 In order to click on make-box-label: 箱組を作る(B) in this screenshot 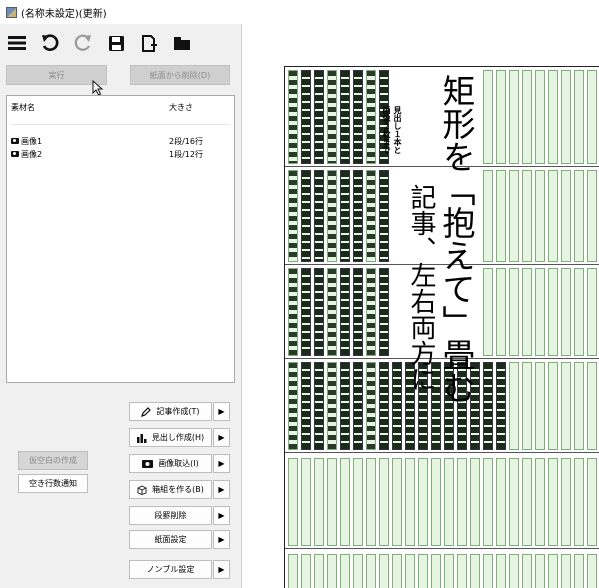, I will do `click(178, 489)`.